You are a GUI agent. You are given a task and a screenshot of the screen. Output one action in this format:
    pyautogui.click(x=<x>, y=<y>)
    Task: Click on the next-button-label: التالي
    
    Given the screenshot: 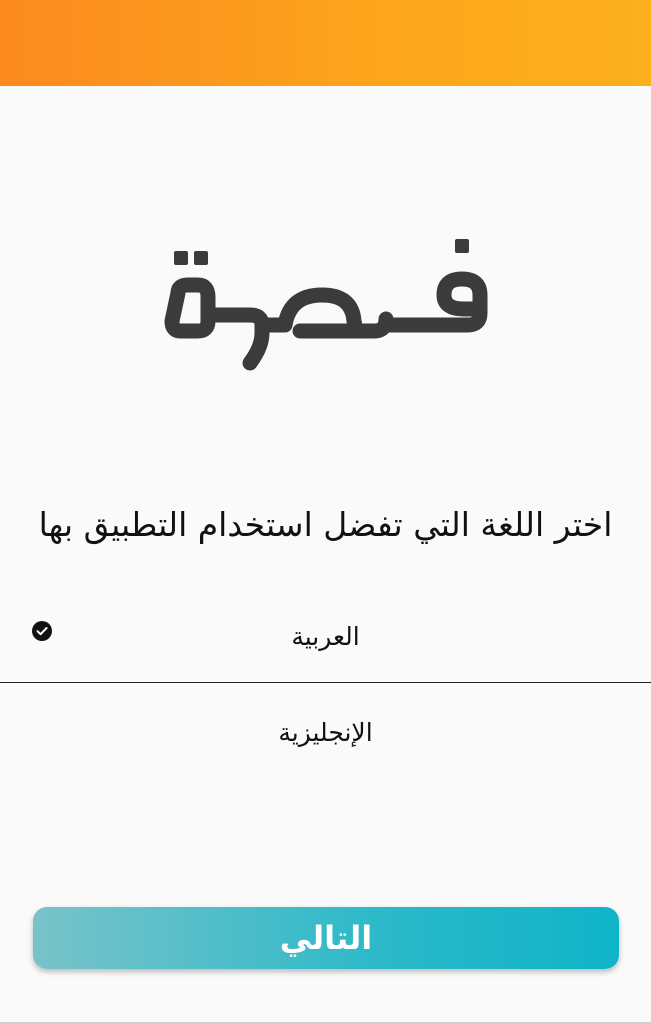 What is the action you would take?
    pyautogui.click(x=326, y=938)
    